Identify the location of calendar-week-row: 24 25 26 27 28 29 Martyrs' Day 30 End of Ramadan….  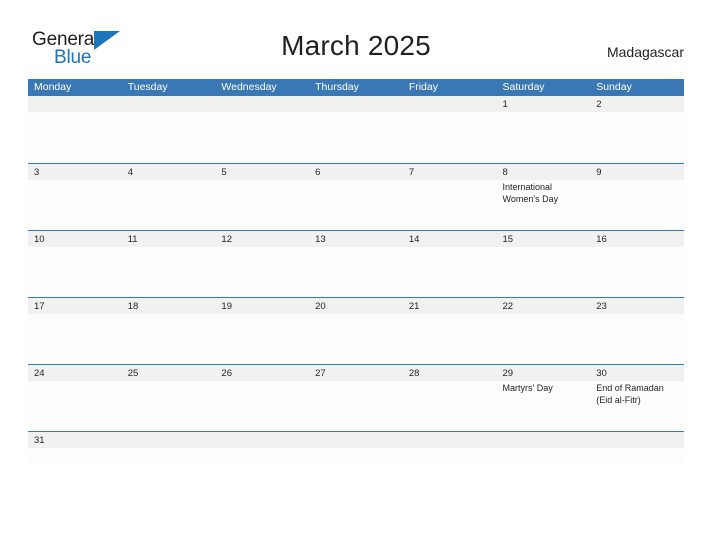
(356, 397).